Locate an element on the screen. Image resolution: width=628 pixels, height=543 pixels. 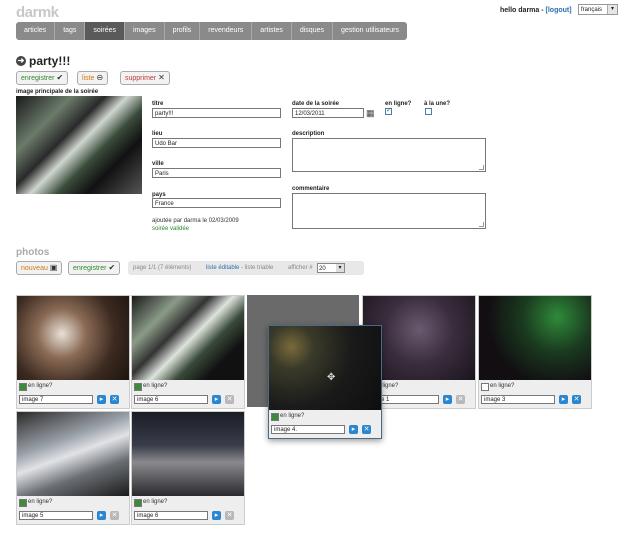
lieu-field: Udo Bar is located at coordinates (216, 143).